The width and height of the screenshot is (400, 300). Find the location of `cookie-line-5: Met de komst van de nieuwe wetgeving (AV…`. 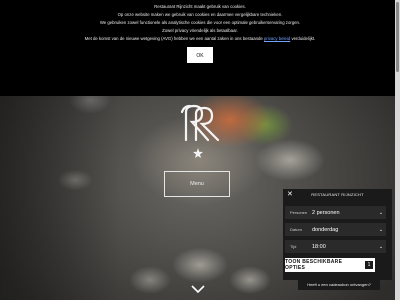

cookie-line-5: Met de komst van de nieuwe wetgeving (AV… is located at coordinates (200, 39).